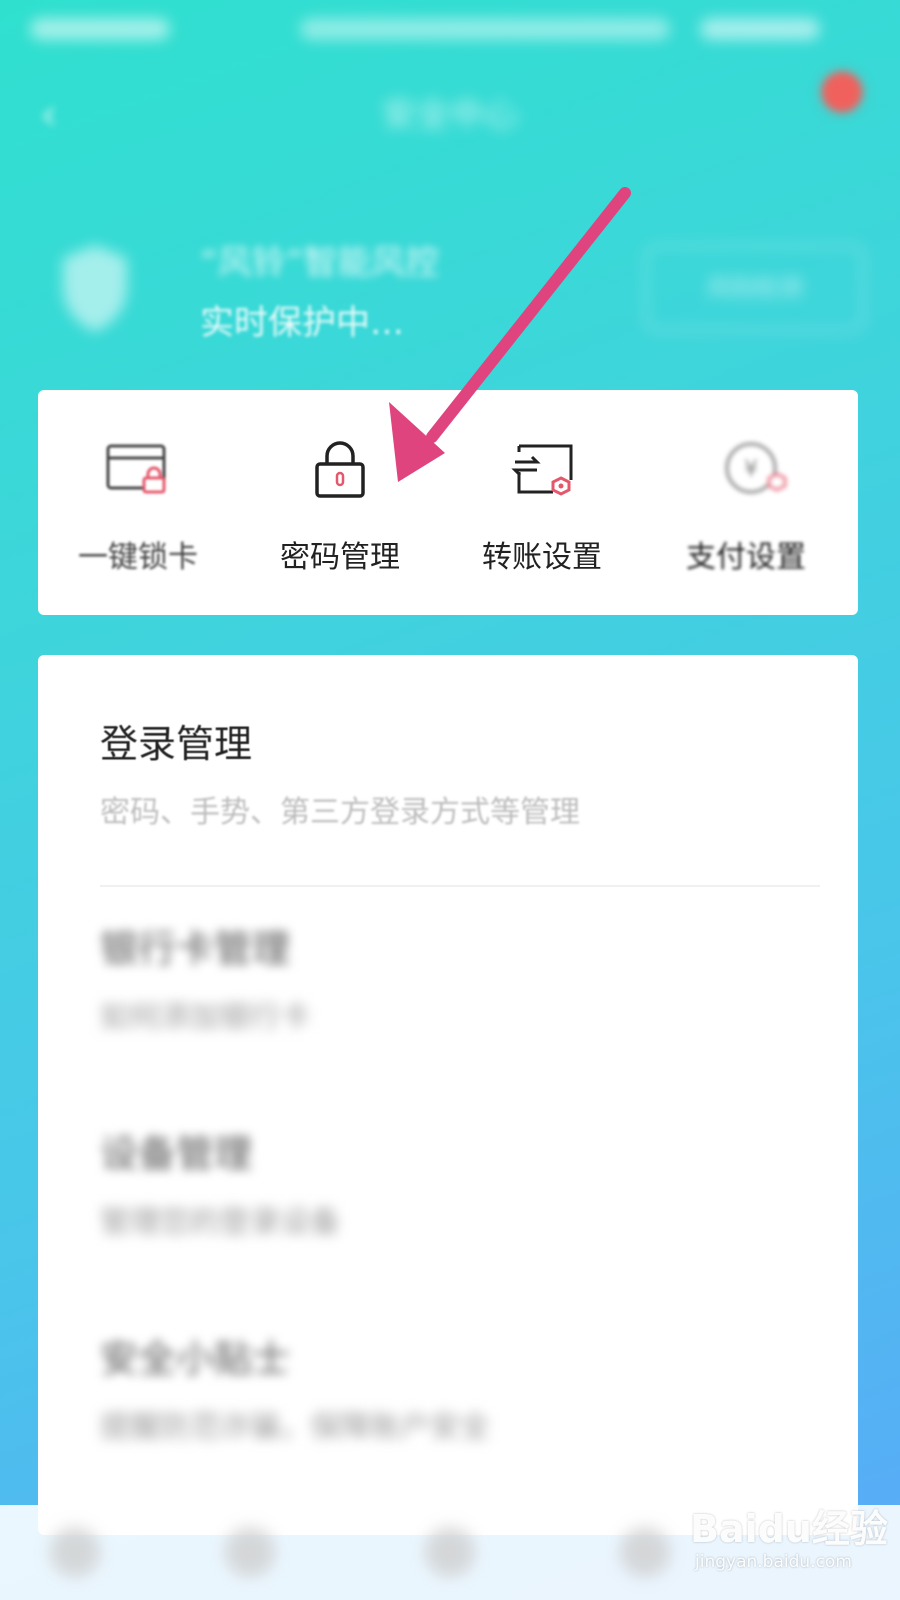 This screenshot has width=900, height=1600. Describe the element at coordinates (176, 744) in the screenshot. I see `list-item-title: 登录管理` at that location.